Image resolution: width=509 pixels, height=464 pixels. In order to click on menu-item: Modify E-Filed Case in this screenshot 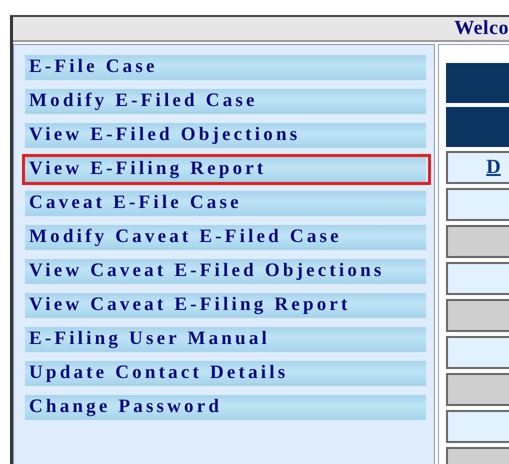, I will do `click(225, 101)`.